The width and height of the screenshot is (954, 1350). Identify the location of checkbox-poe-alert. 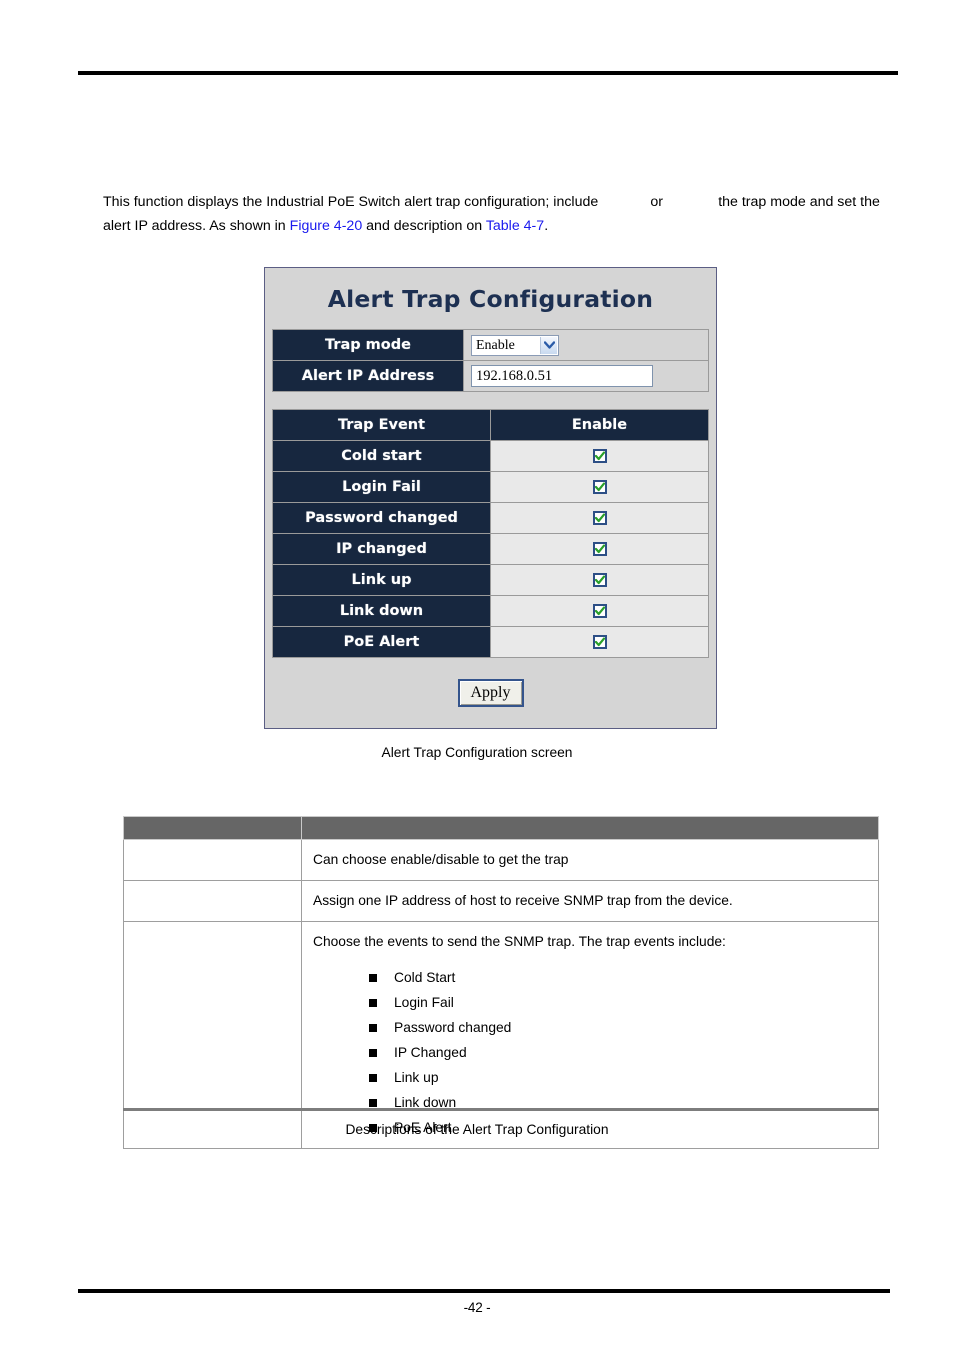
(599, 641).